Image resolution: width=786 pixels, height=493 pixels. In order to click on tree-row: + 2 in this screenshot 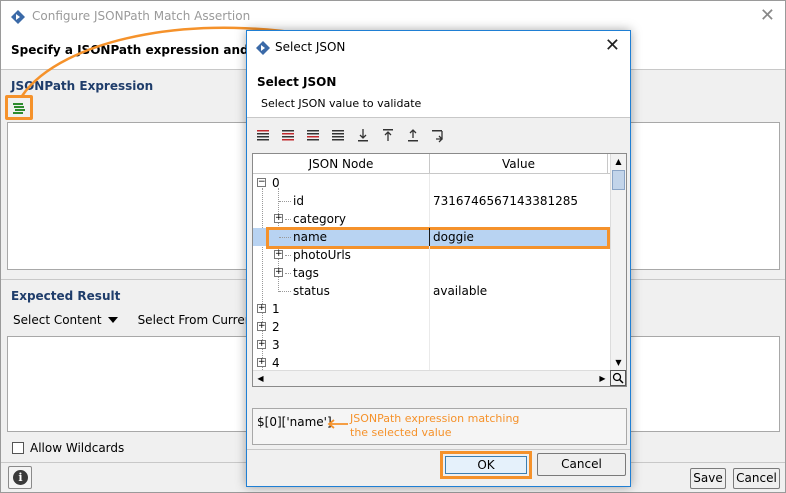, I will do `click(430, 327)`.